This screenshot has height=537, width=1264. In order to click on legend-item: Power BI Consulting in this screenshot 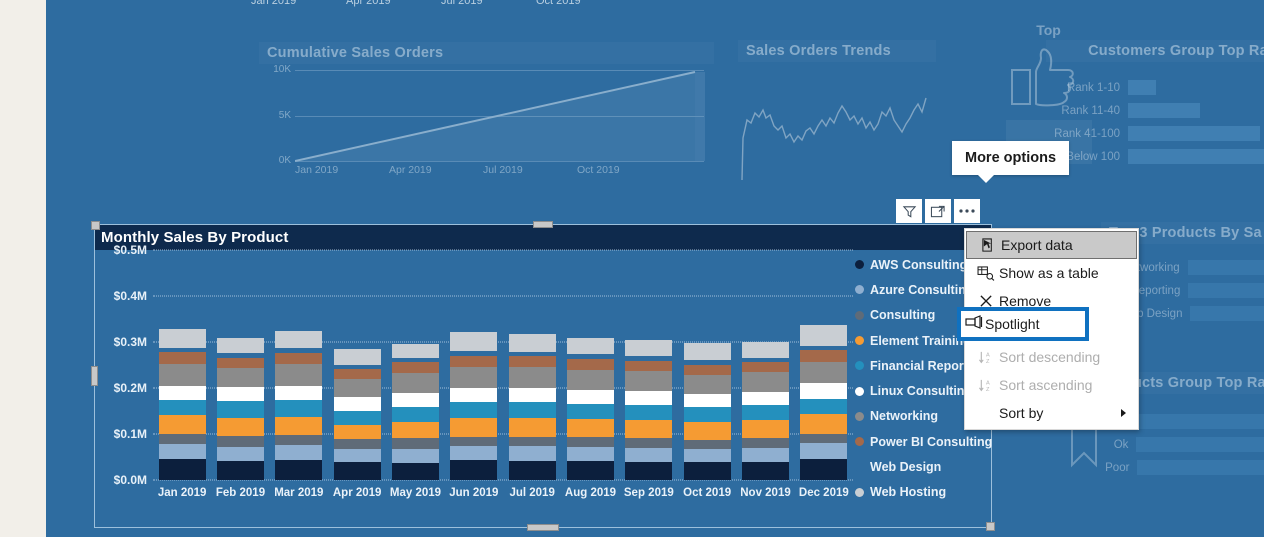, I will do `click(925, 441)`.